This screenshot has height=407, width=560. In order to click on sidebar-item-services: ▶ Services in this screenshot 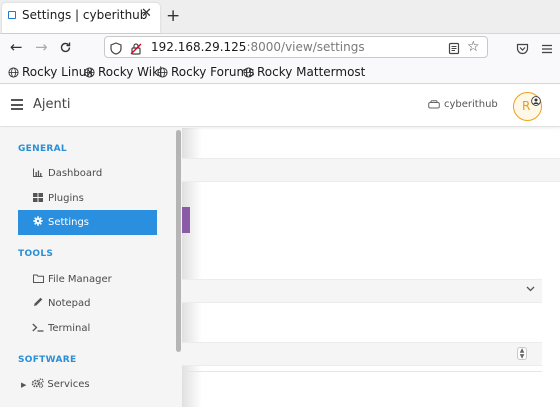, I will do `click(87, 384)`.